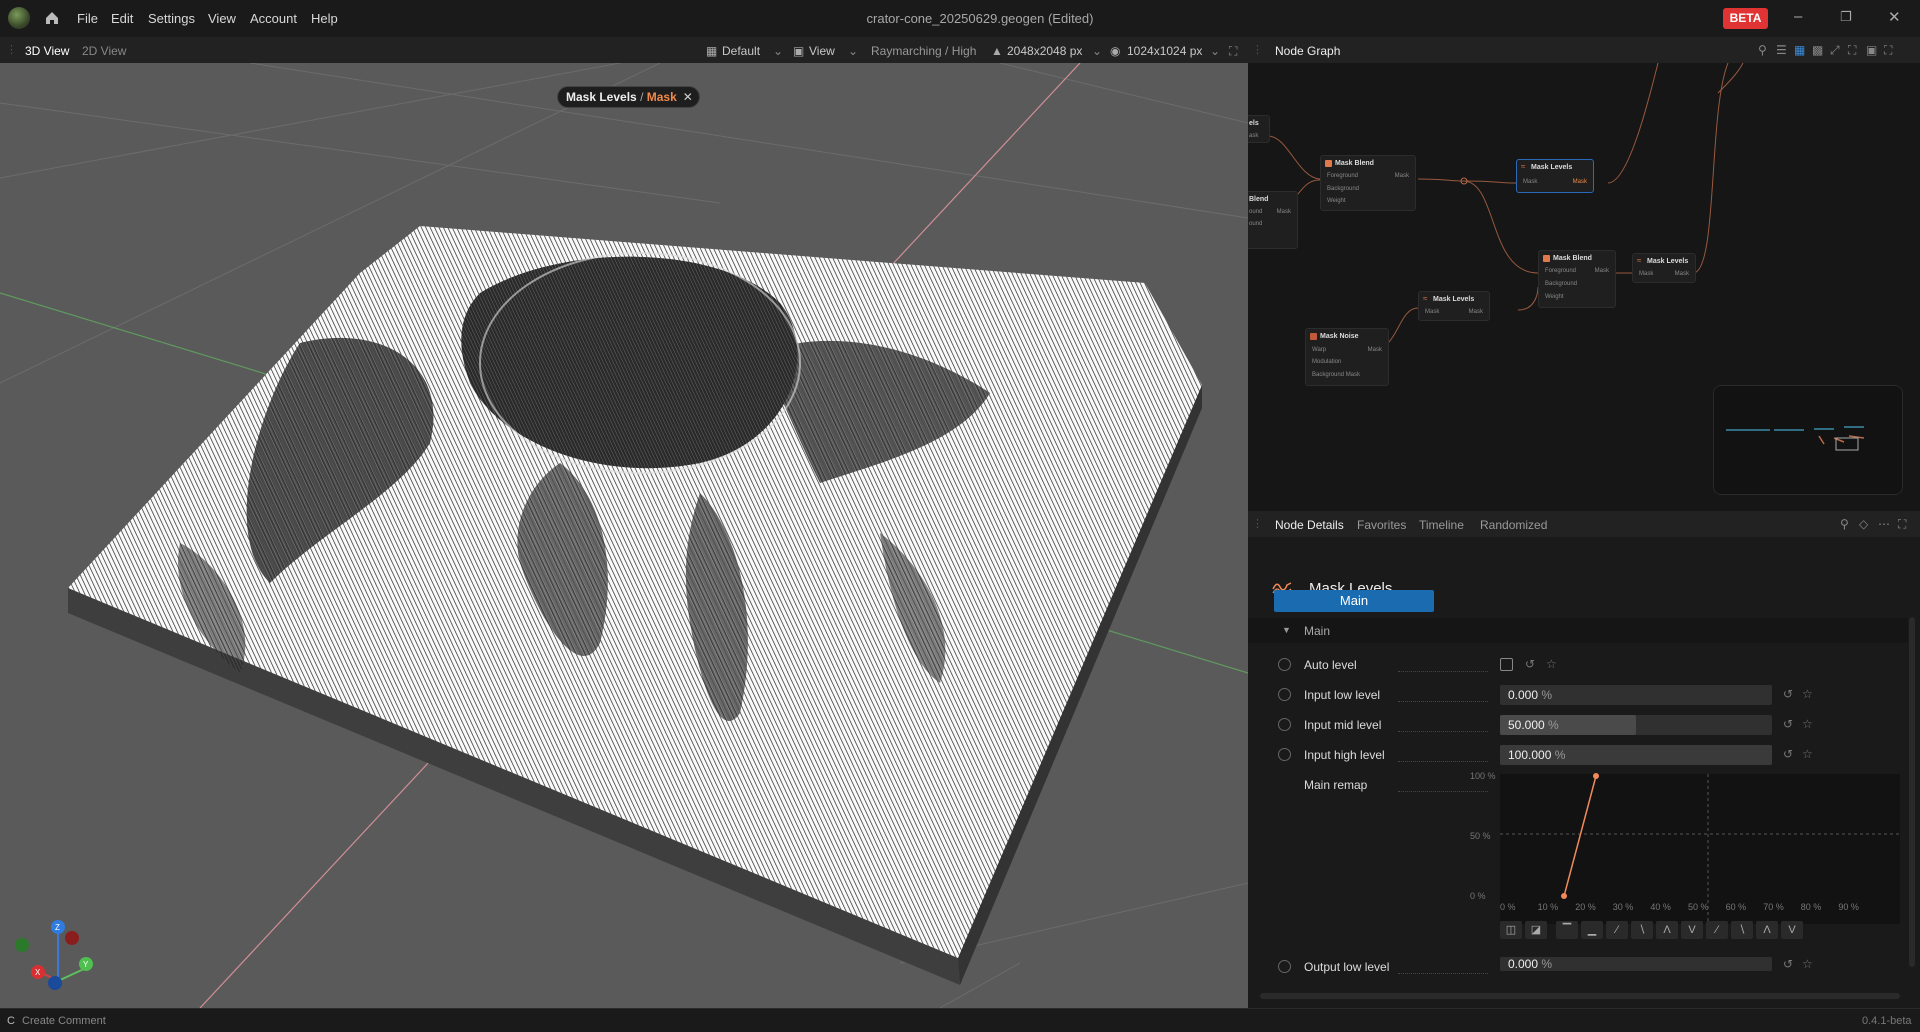  I want to click on frame-icon: ⛶, so click(1852, 50).